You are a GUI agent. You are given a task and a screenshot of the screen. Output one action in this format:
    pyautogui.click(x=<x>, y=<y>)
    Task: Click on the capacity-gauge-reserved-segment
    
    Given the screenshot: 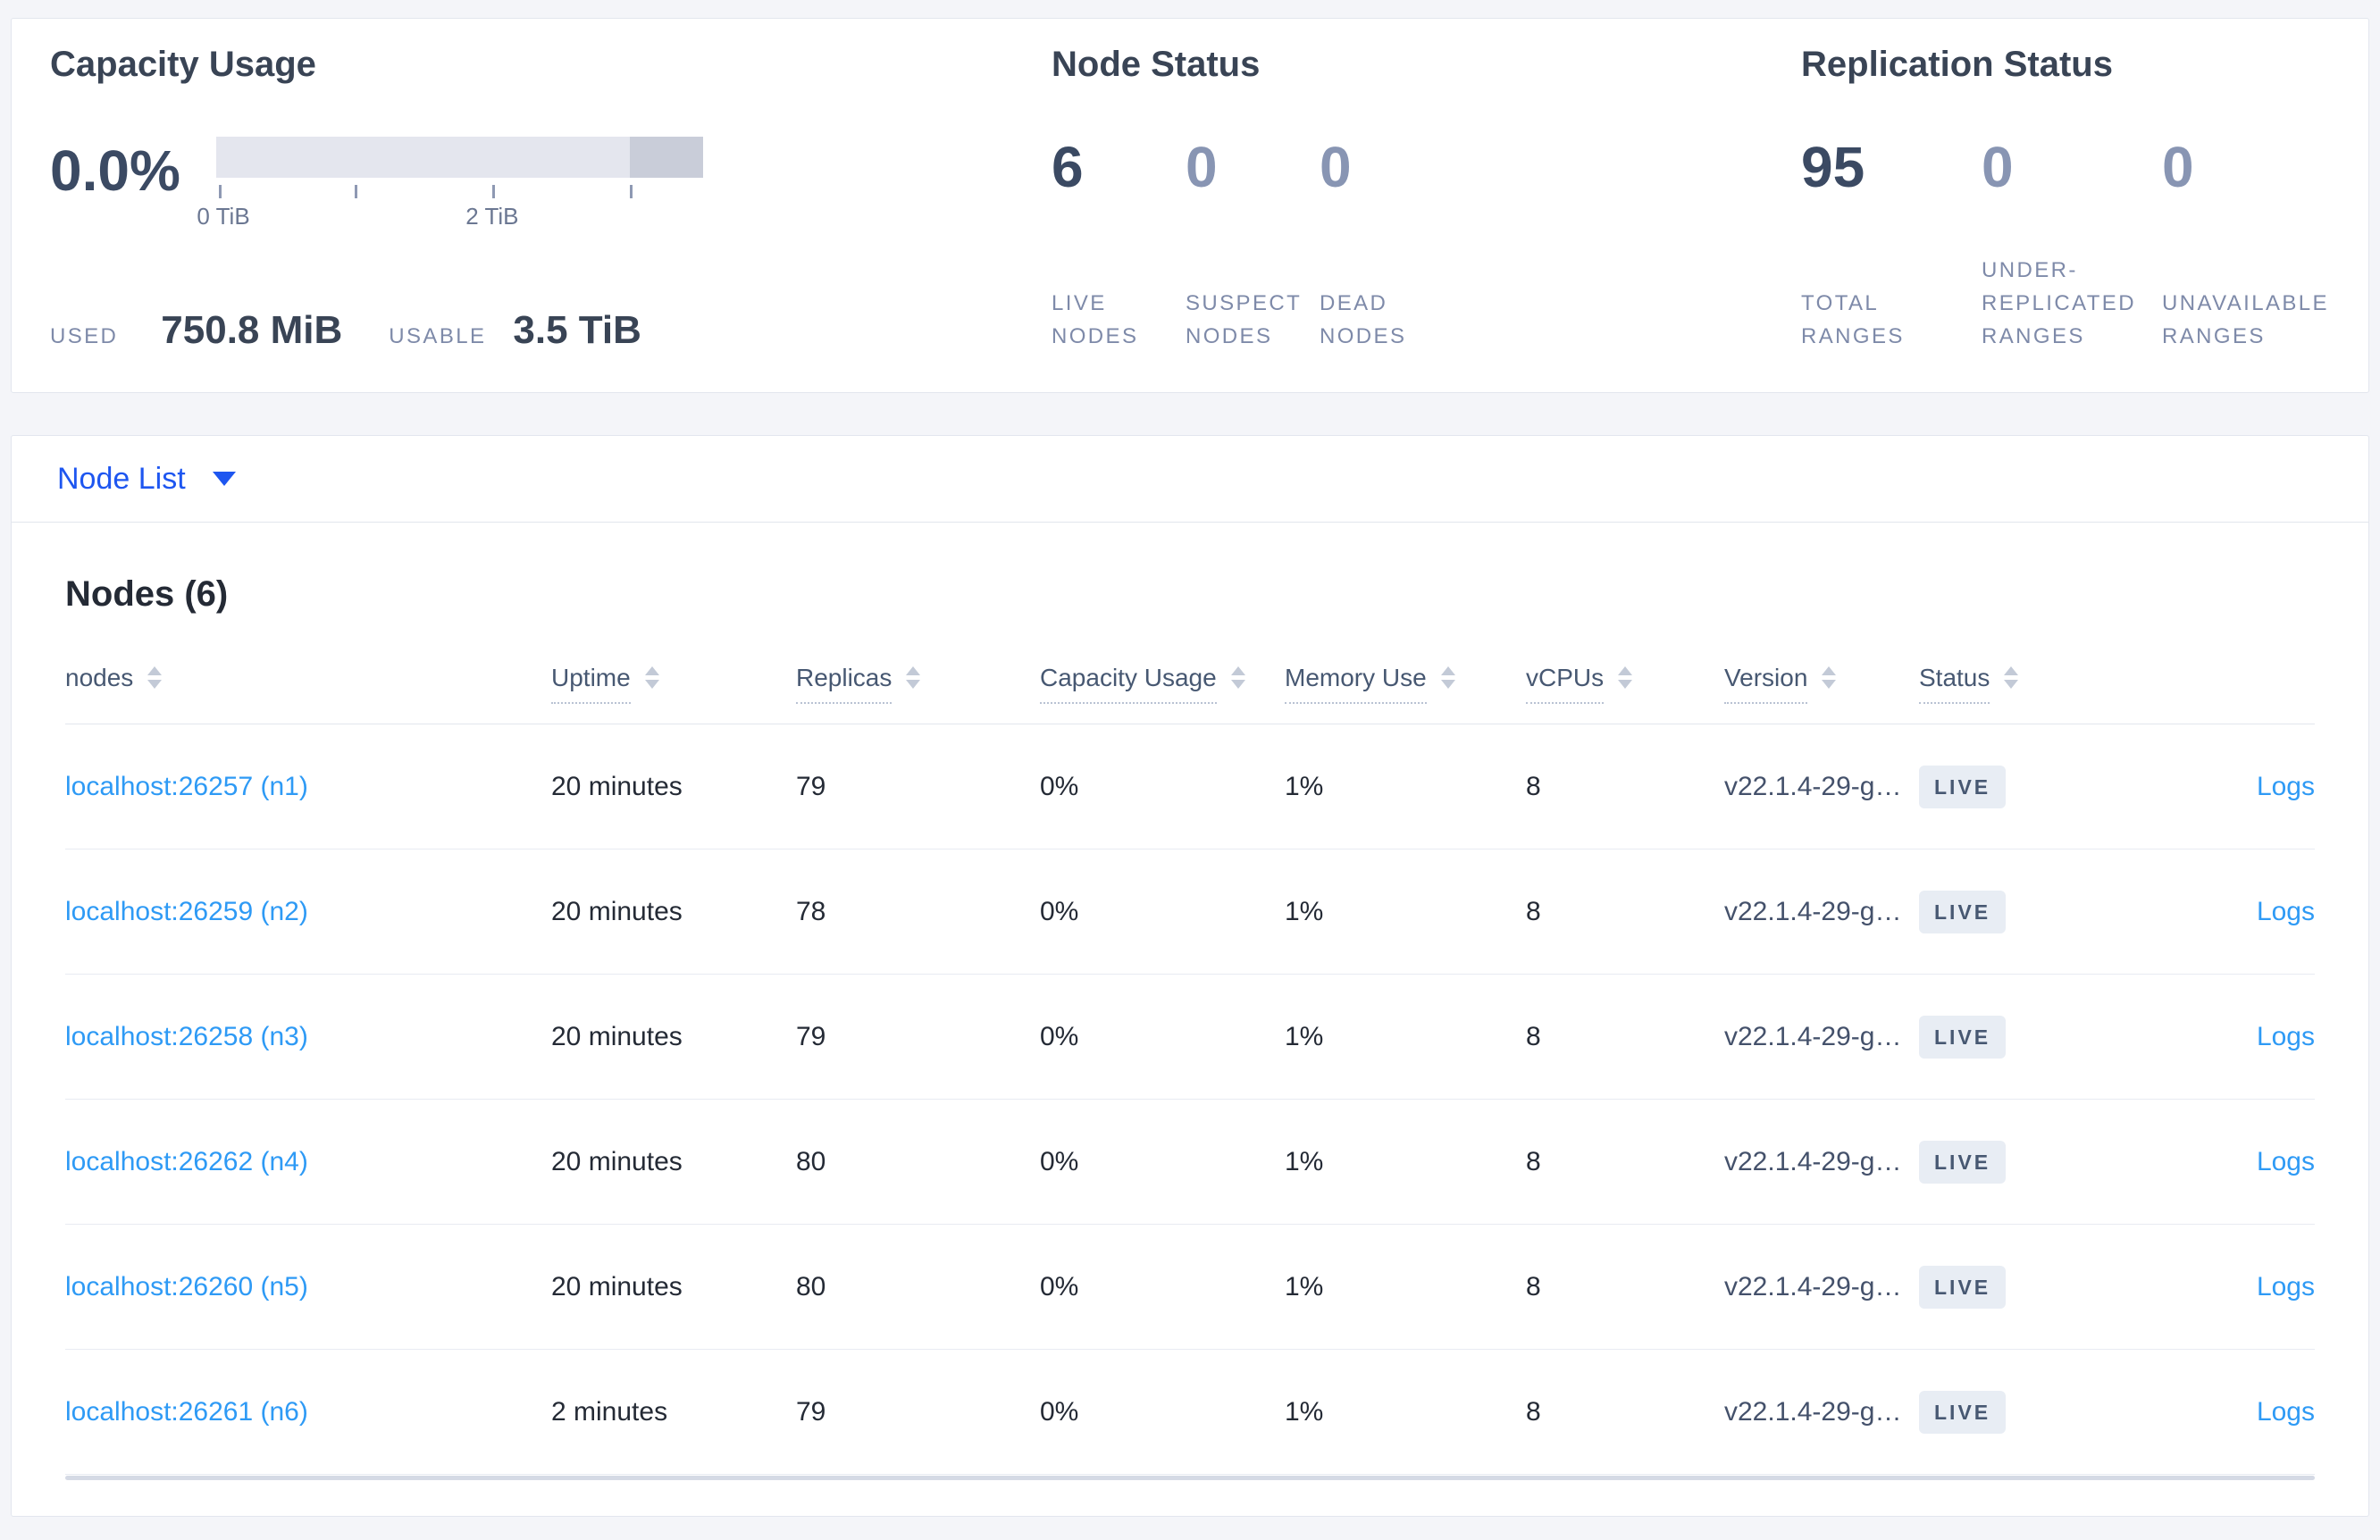 What is the action you would take?
    pyautogui.click(x=666, y=157)
    